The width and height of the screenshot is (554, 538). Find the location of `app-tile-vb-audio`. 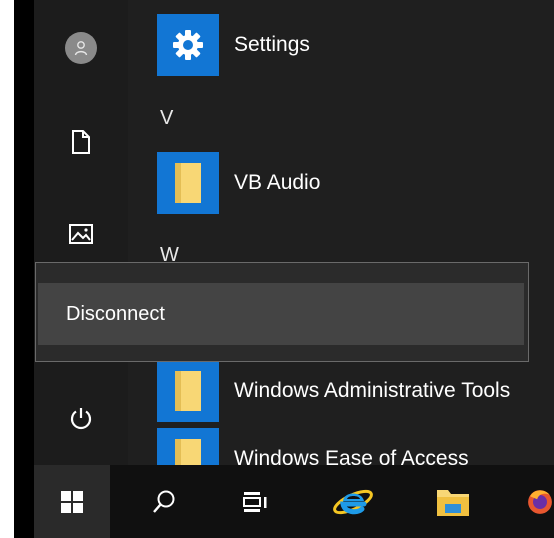

app-tile-vb-audio is located at coordinates (188, 183).